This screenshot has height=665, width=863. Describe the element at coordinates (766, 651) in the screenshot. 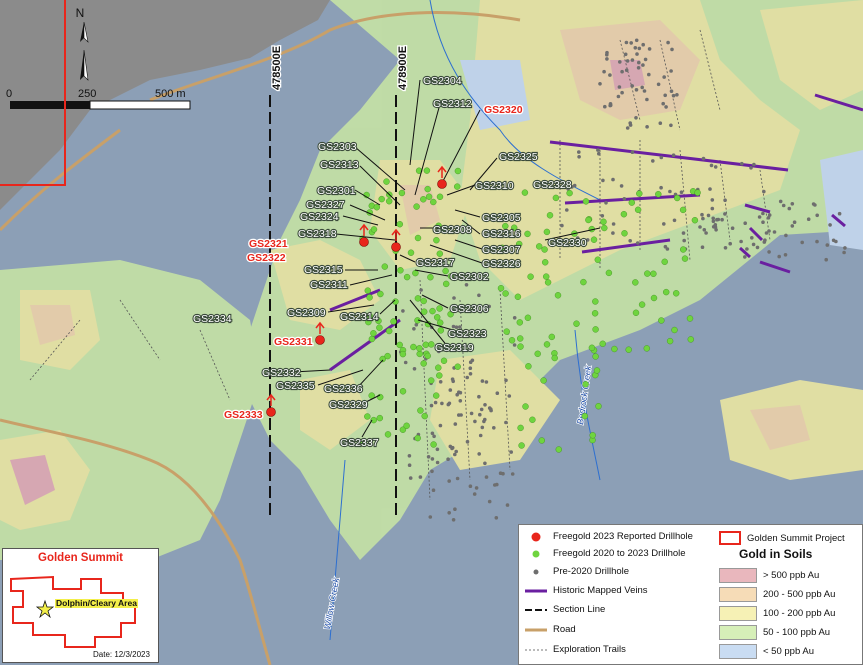

I see `legend-soil-5: < 50 ppb Au` at that location.